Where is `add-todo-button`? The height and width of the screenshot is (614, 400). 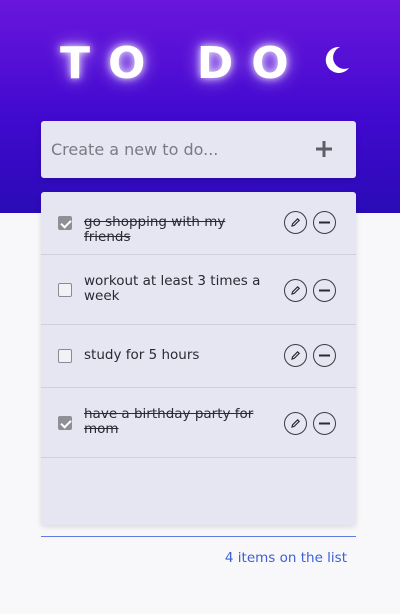 add-todo-button is located at coordinates (324, 149).